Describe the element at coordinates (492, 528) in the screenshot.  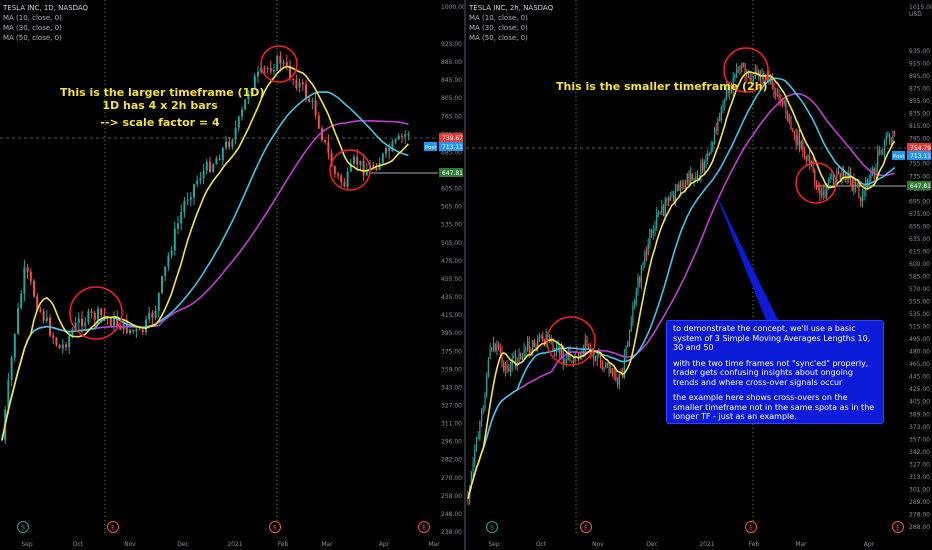
I see `event-marker-label: S` at that location.